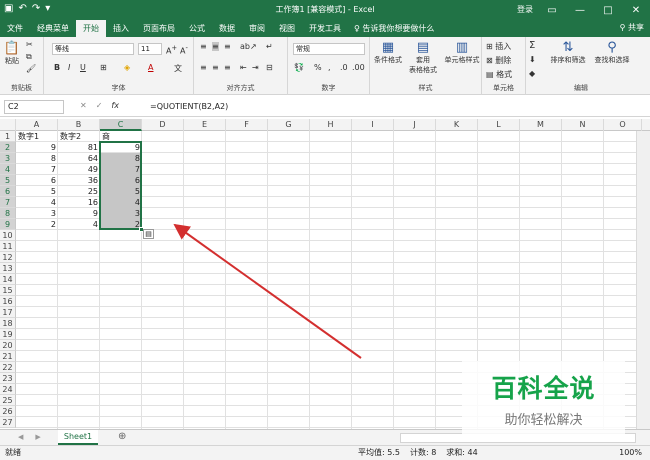 This screenshot has height=460, width=650. I want to click on minimize-icon: —, so click(580, 10).